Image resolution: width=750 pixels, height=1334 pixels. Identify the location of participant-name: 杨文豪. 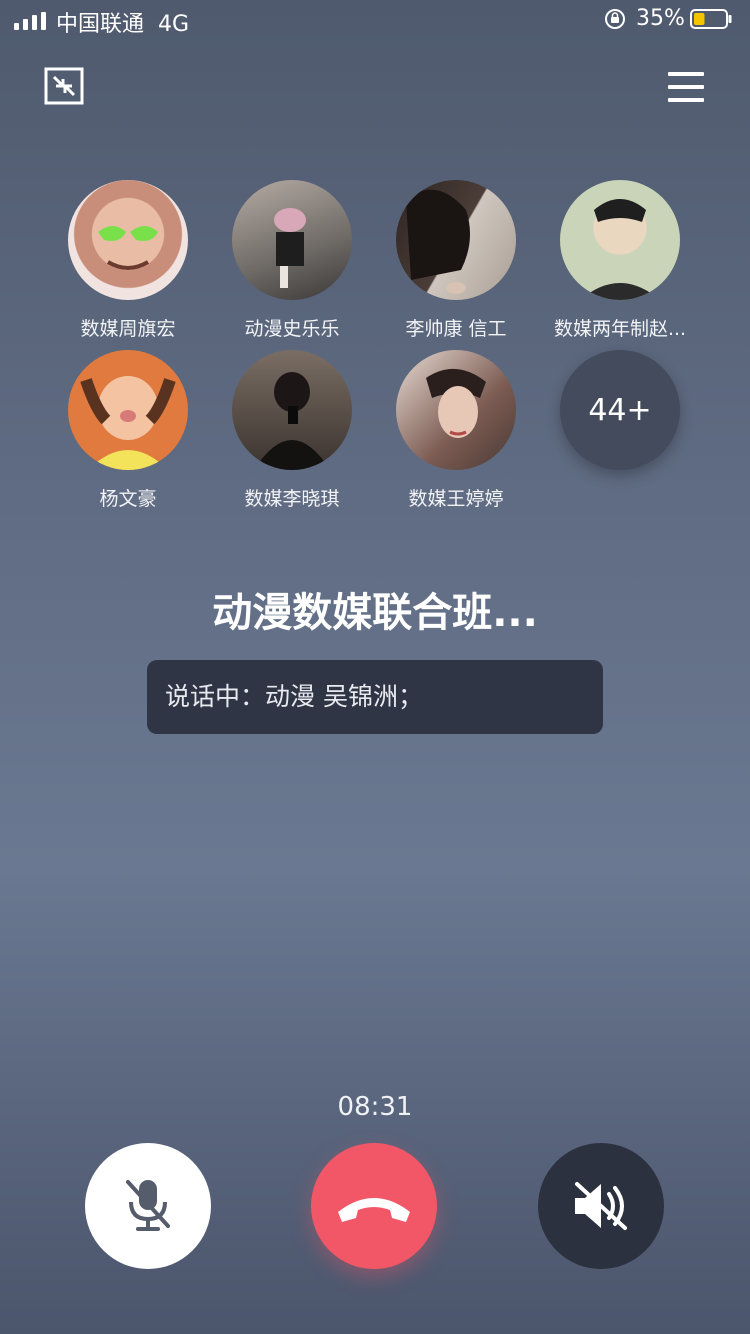
(128, 499).